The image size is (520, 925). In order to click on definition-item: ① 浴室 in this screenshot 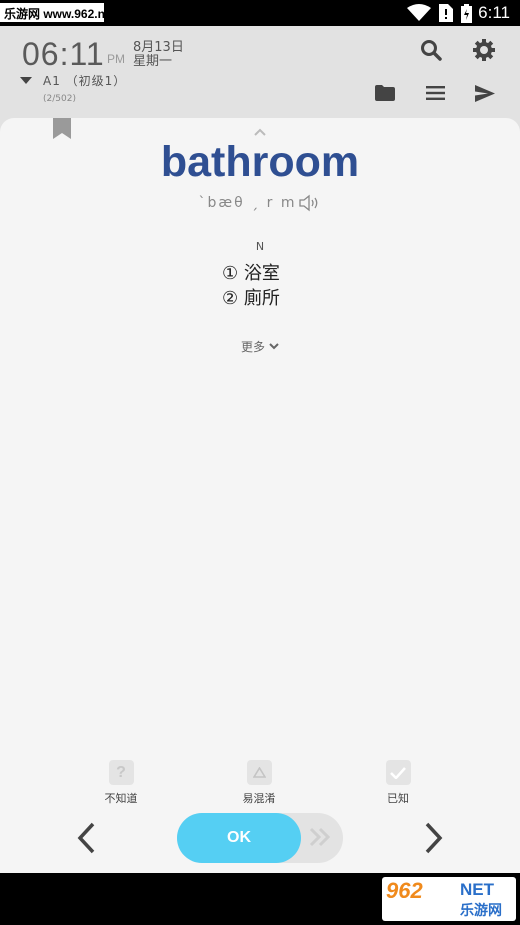, I will do `click(251, 273)`.